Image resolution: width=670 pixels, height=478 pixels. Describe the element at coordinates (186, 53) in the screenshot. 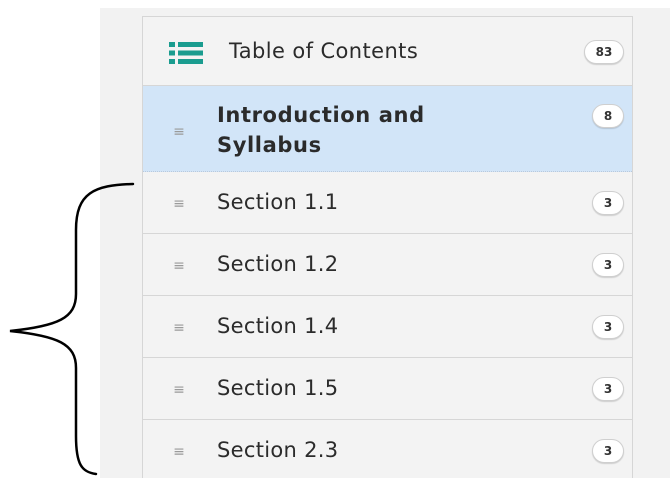

I see `list-icon` at that location.